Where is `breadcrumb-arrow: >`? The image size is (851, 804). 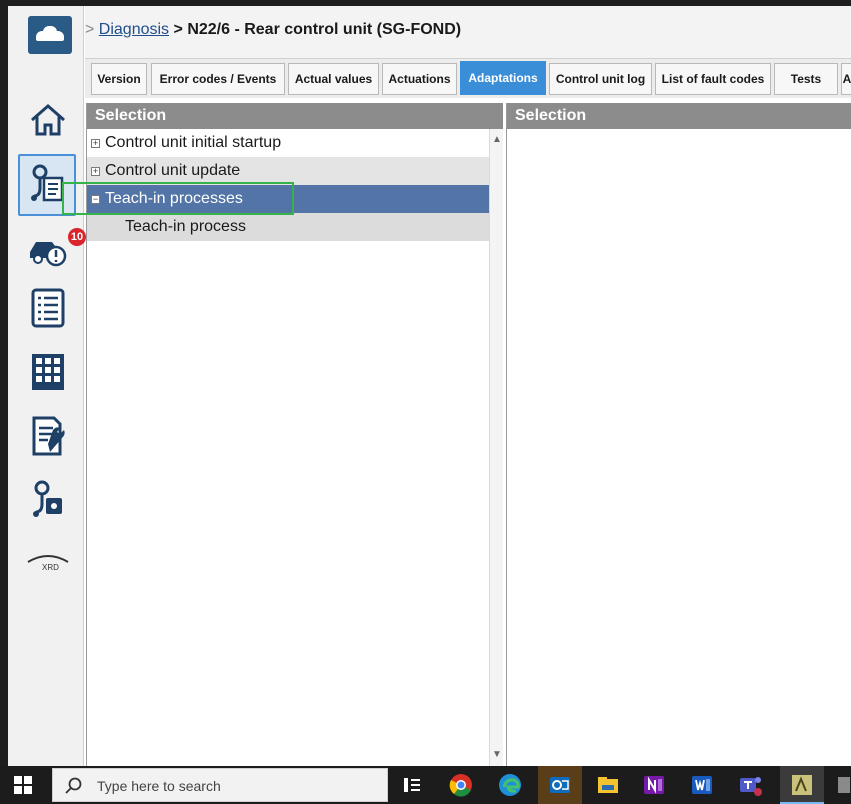 breadcrumb-arrow: > is located at coordinates (178, 29).